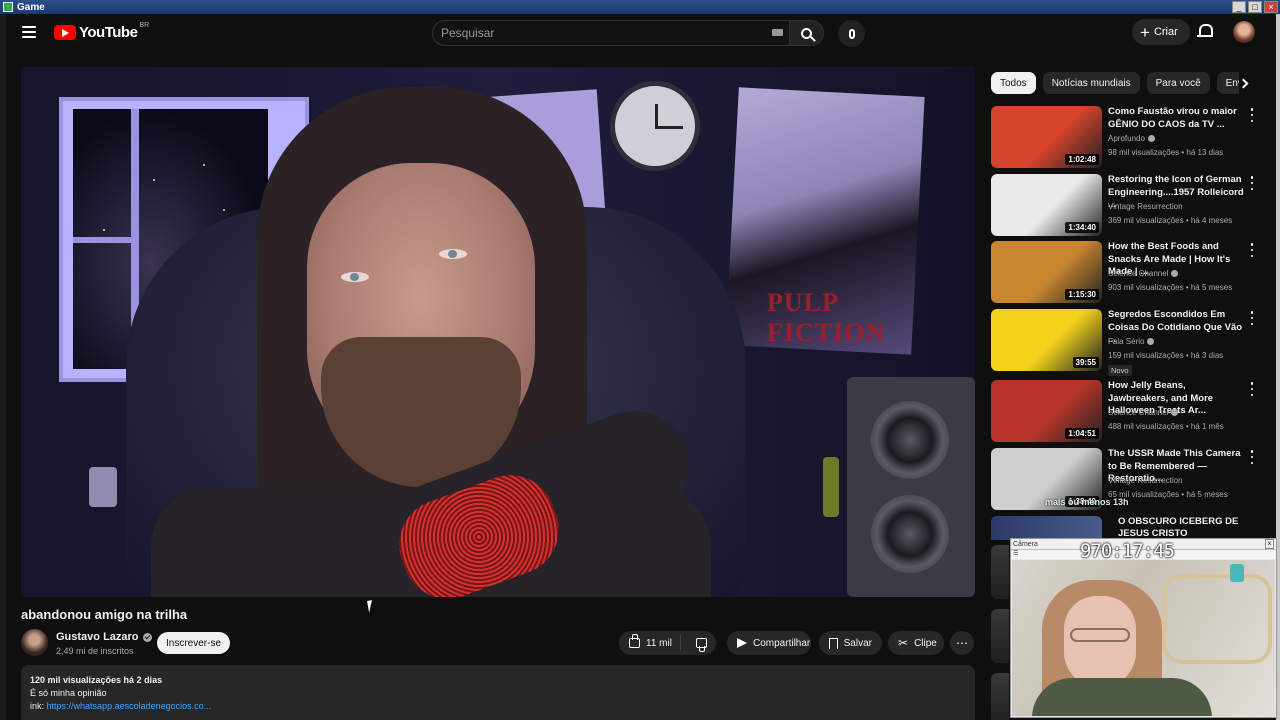 Image resolution: width=1280 pixels, height=720 pixels. What do you see at coordinates (1046, 411) in the screenshot?
I see `video-thumbnail: 1:04:51` at bounding box center [1046, 411].